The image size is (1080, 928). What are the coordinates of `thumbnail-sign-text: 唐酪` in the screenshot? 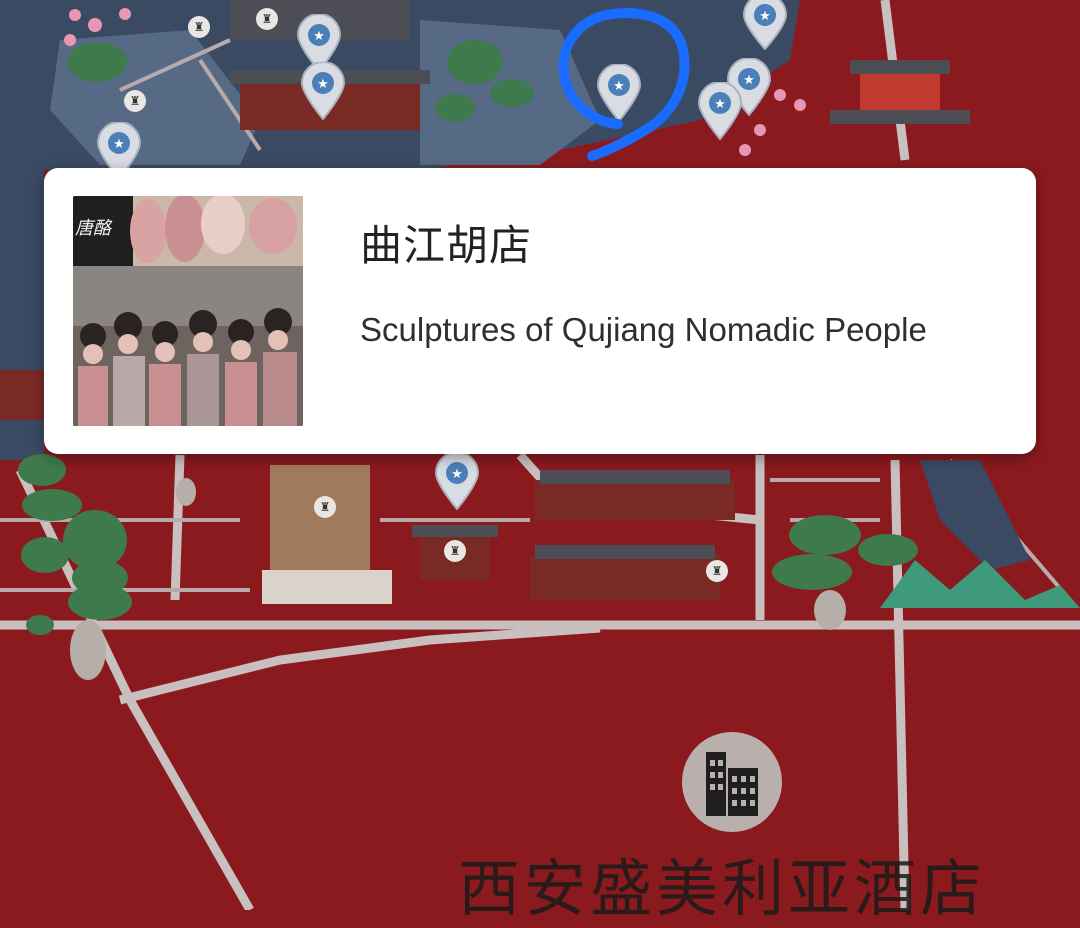 It's located at (93, 228).